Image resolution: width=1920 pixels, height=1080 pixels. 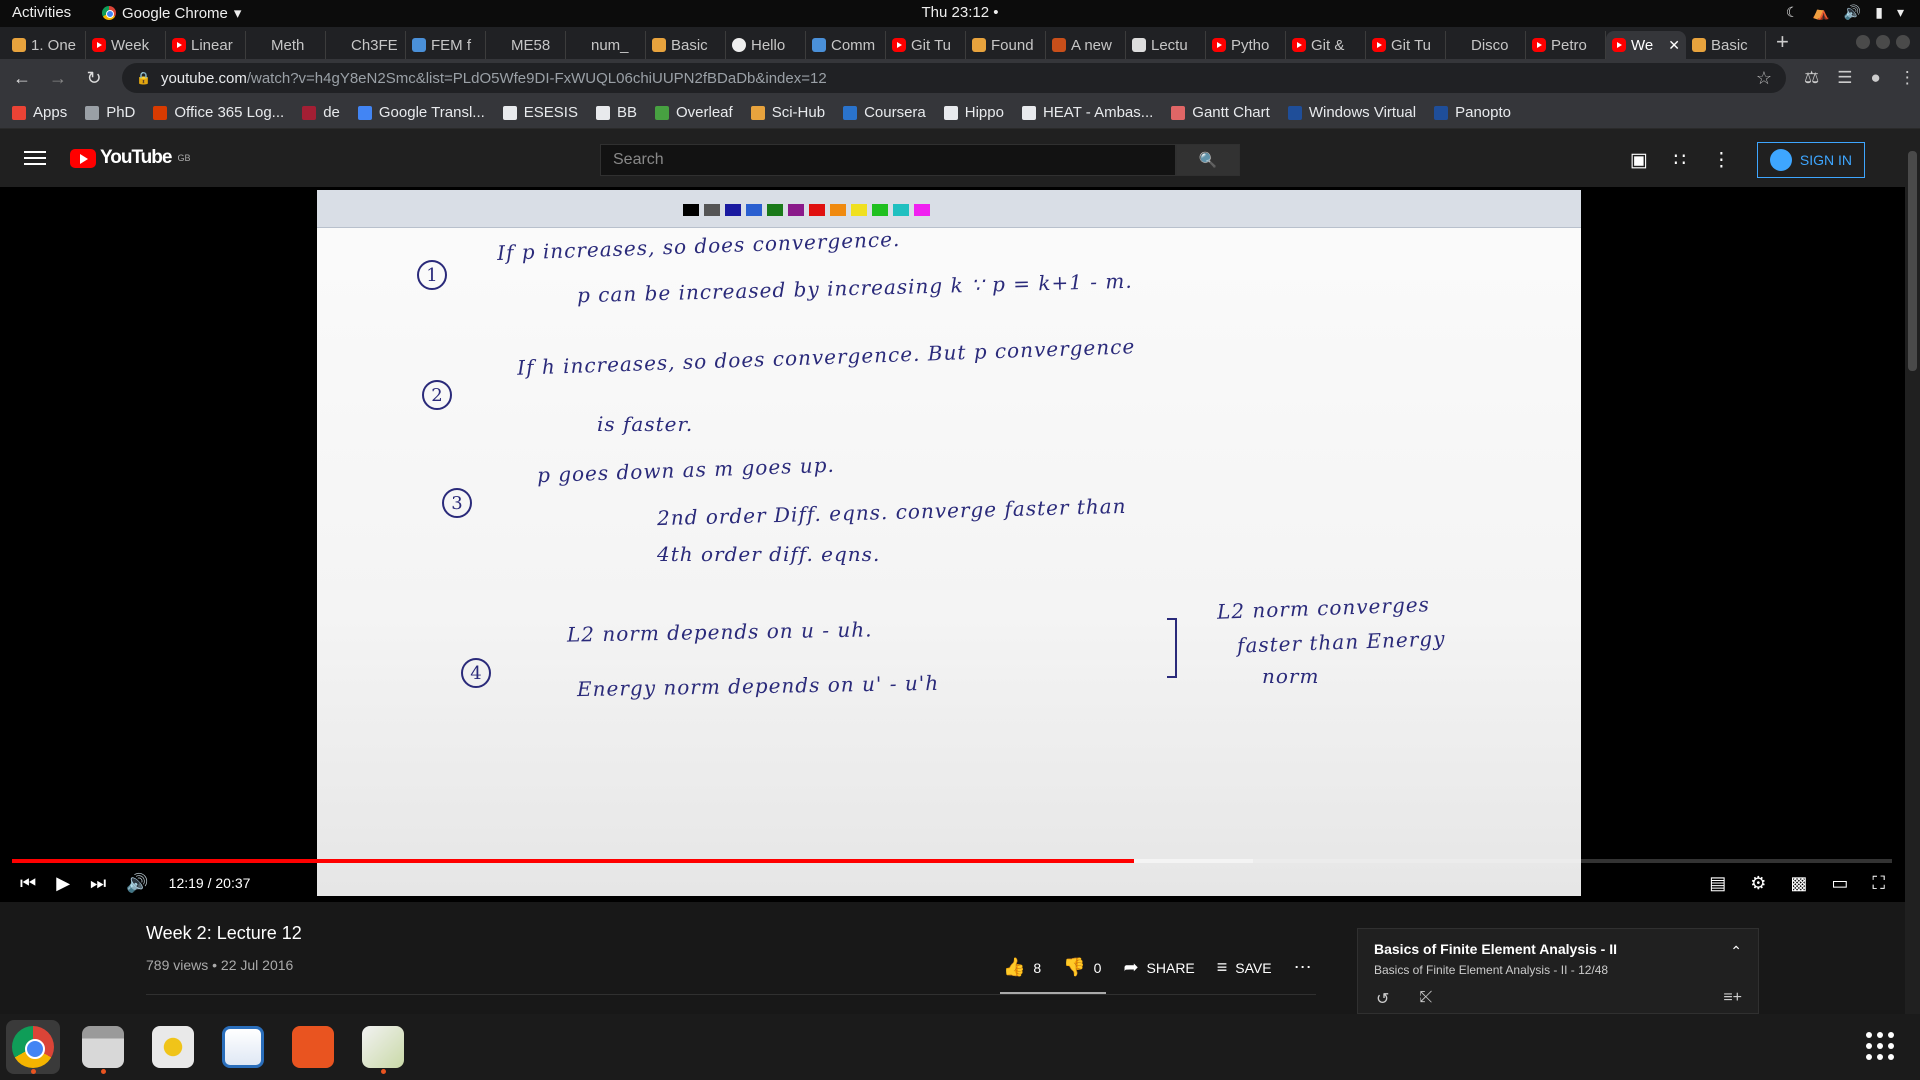 I want to click on browser-tab: Pytho, so click(x=1246, y=45).